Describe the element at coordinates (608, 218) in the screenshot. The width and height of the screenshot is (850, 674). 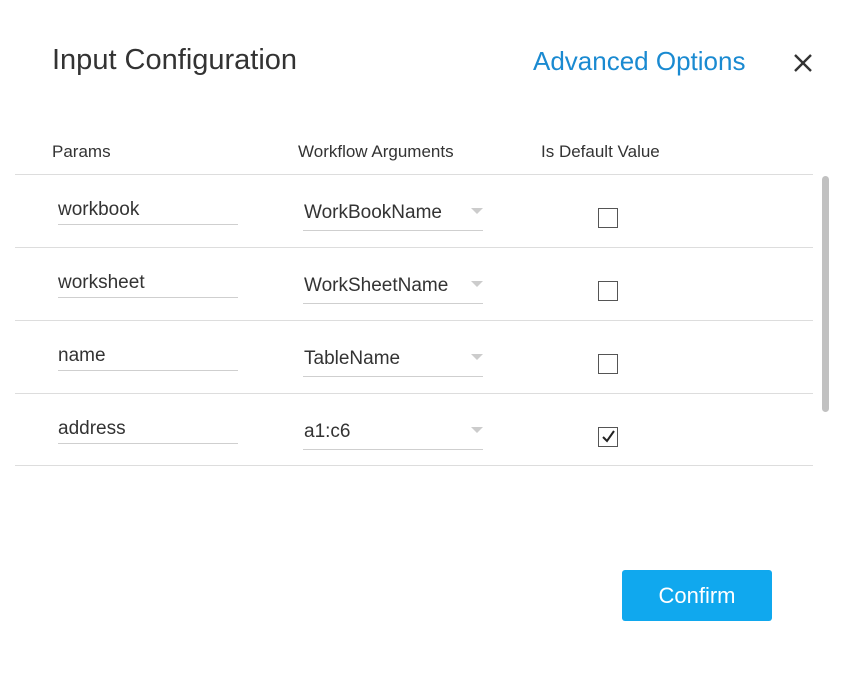
I see `is-default-checkbox-workbook` at that location.